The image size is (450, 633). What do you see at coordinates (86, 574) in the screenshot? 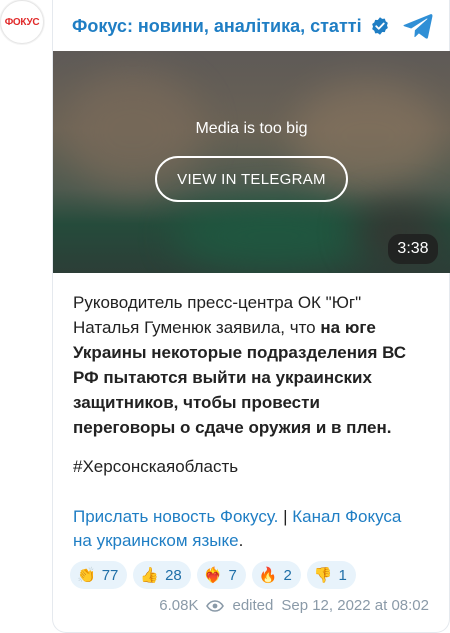
I see `clap-emoji-icon: 👏` at bounding box center [86, 574].